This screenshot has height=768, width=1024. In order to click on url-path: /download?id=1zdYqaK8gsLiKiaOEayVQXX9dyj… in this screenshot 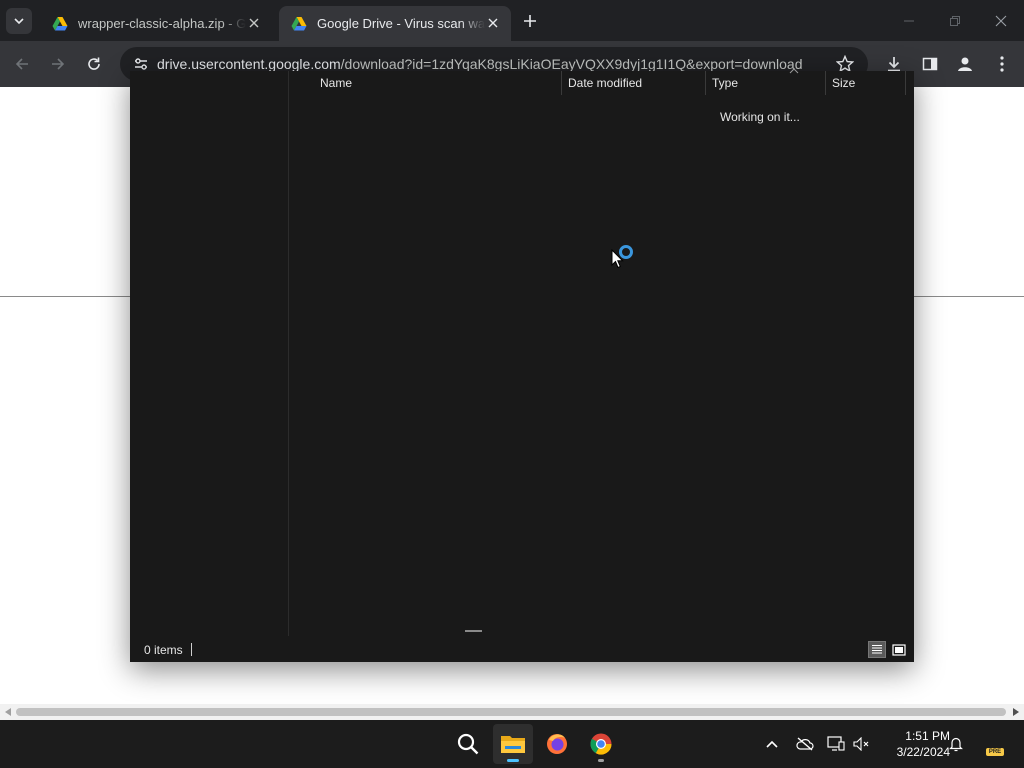, I will do `click(571, 64)`.